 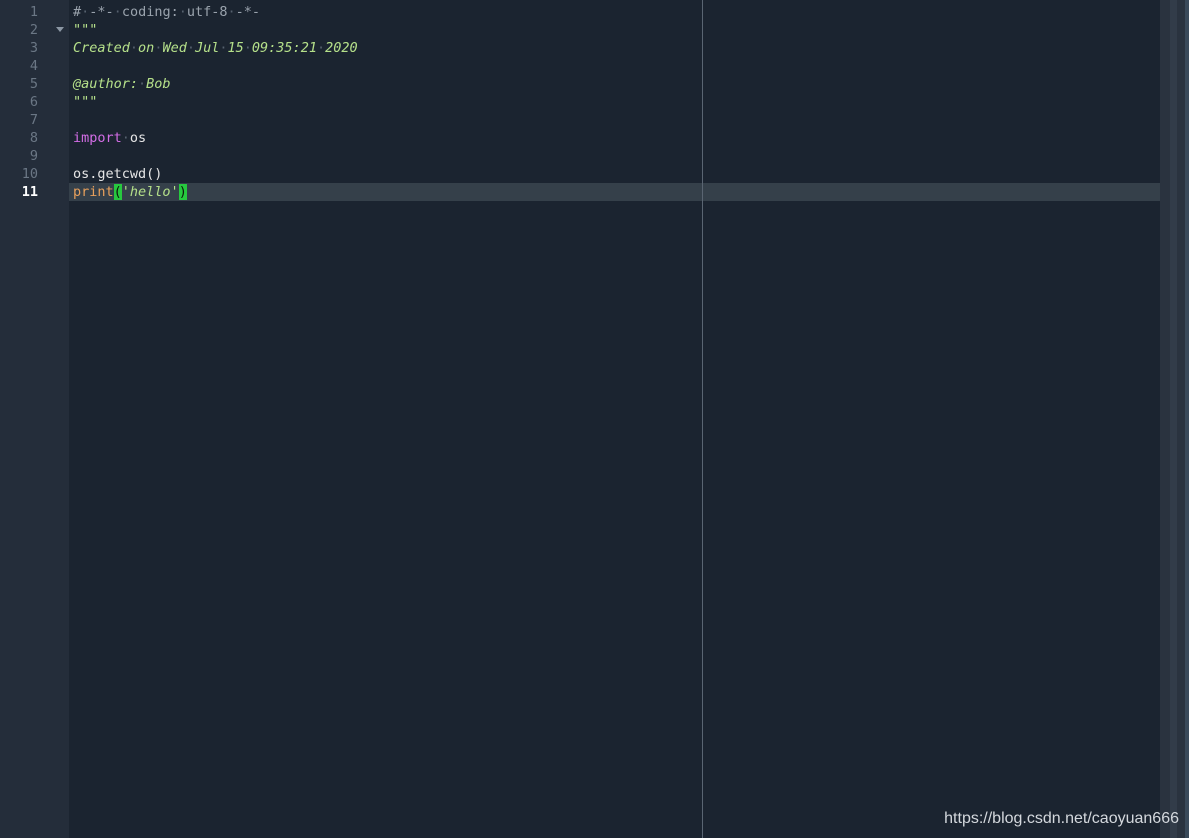 What do you see at coordinates (174, 48) in the screenshot?
I see `docstring-word: Wed` at bounding box center [174, 48].